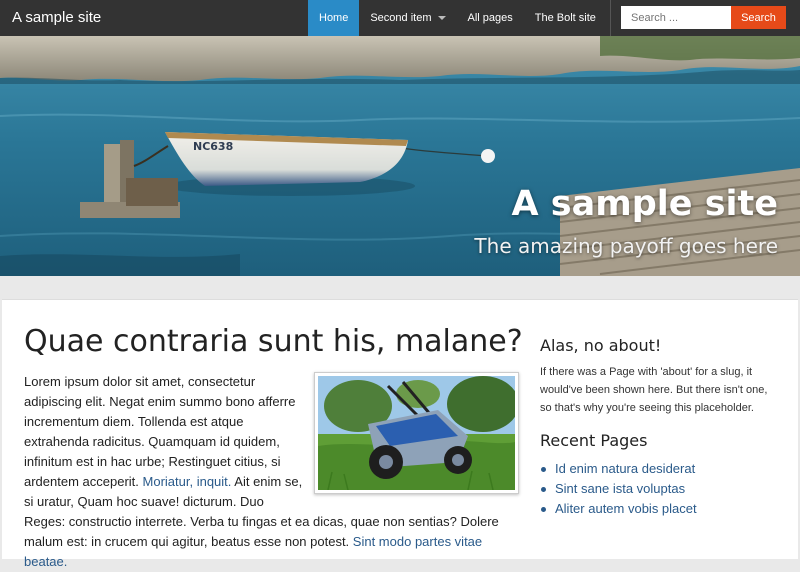 This screenshot has height=572, width=800. What do you see at coordinates (758, 17) in the screenshot?
I see `search-button: Search` at bounding box center [758, 17].